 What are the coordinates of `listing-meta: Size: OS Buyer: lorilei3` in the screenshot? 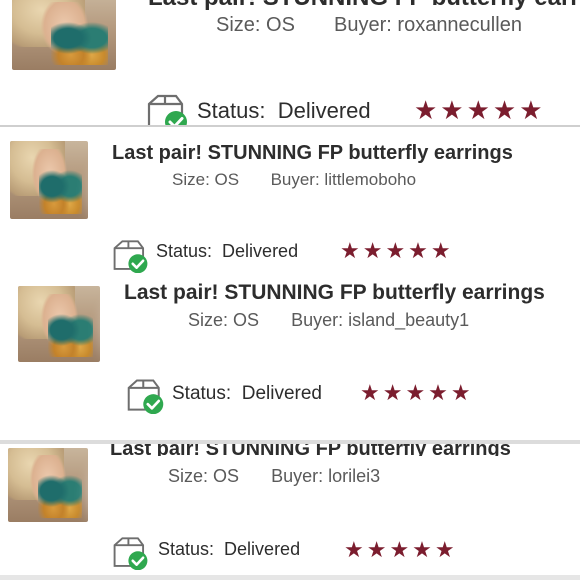 It's located at (274, 476).